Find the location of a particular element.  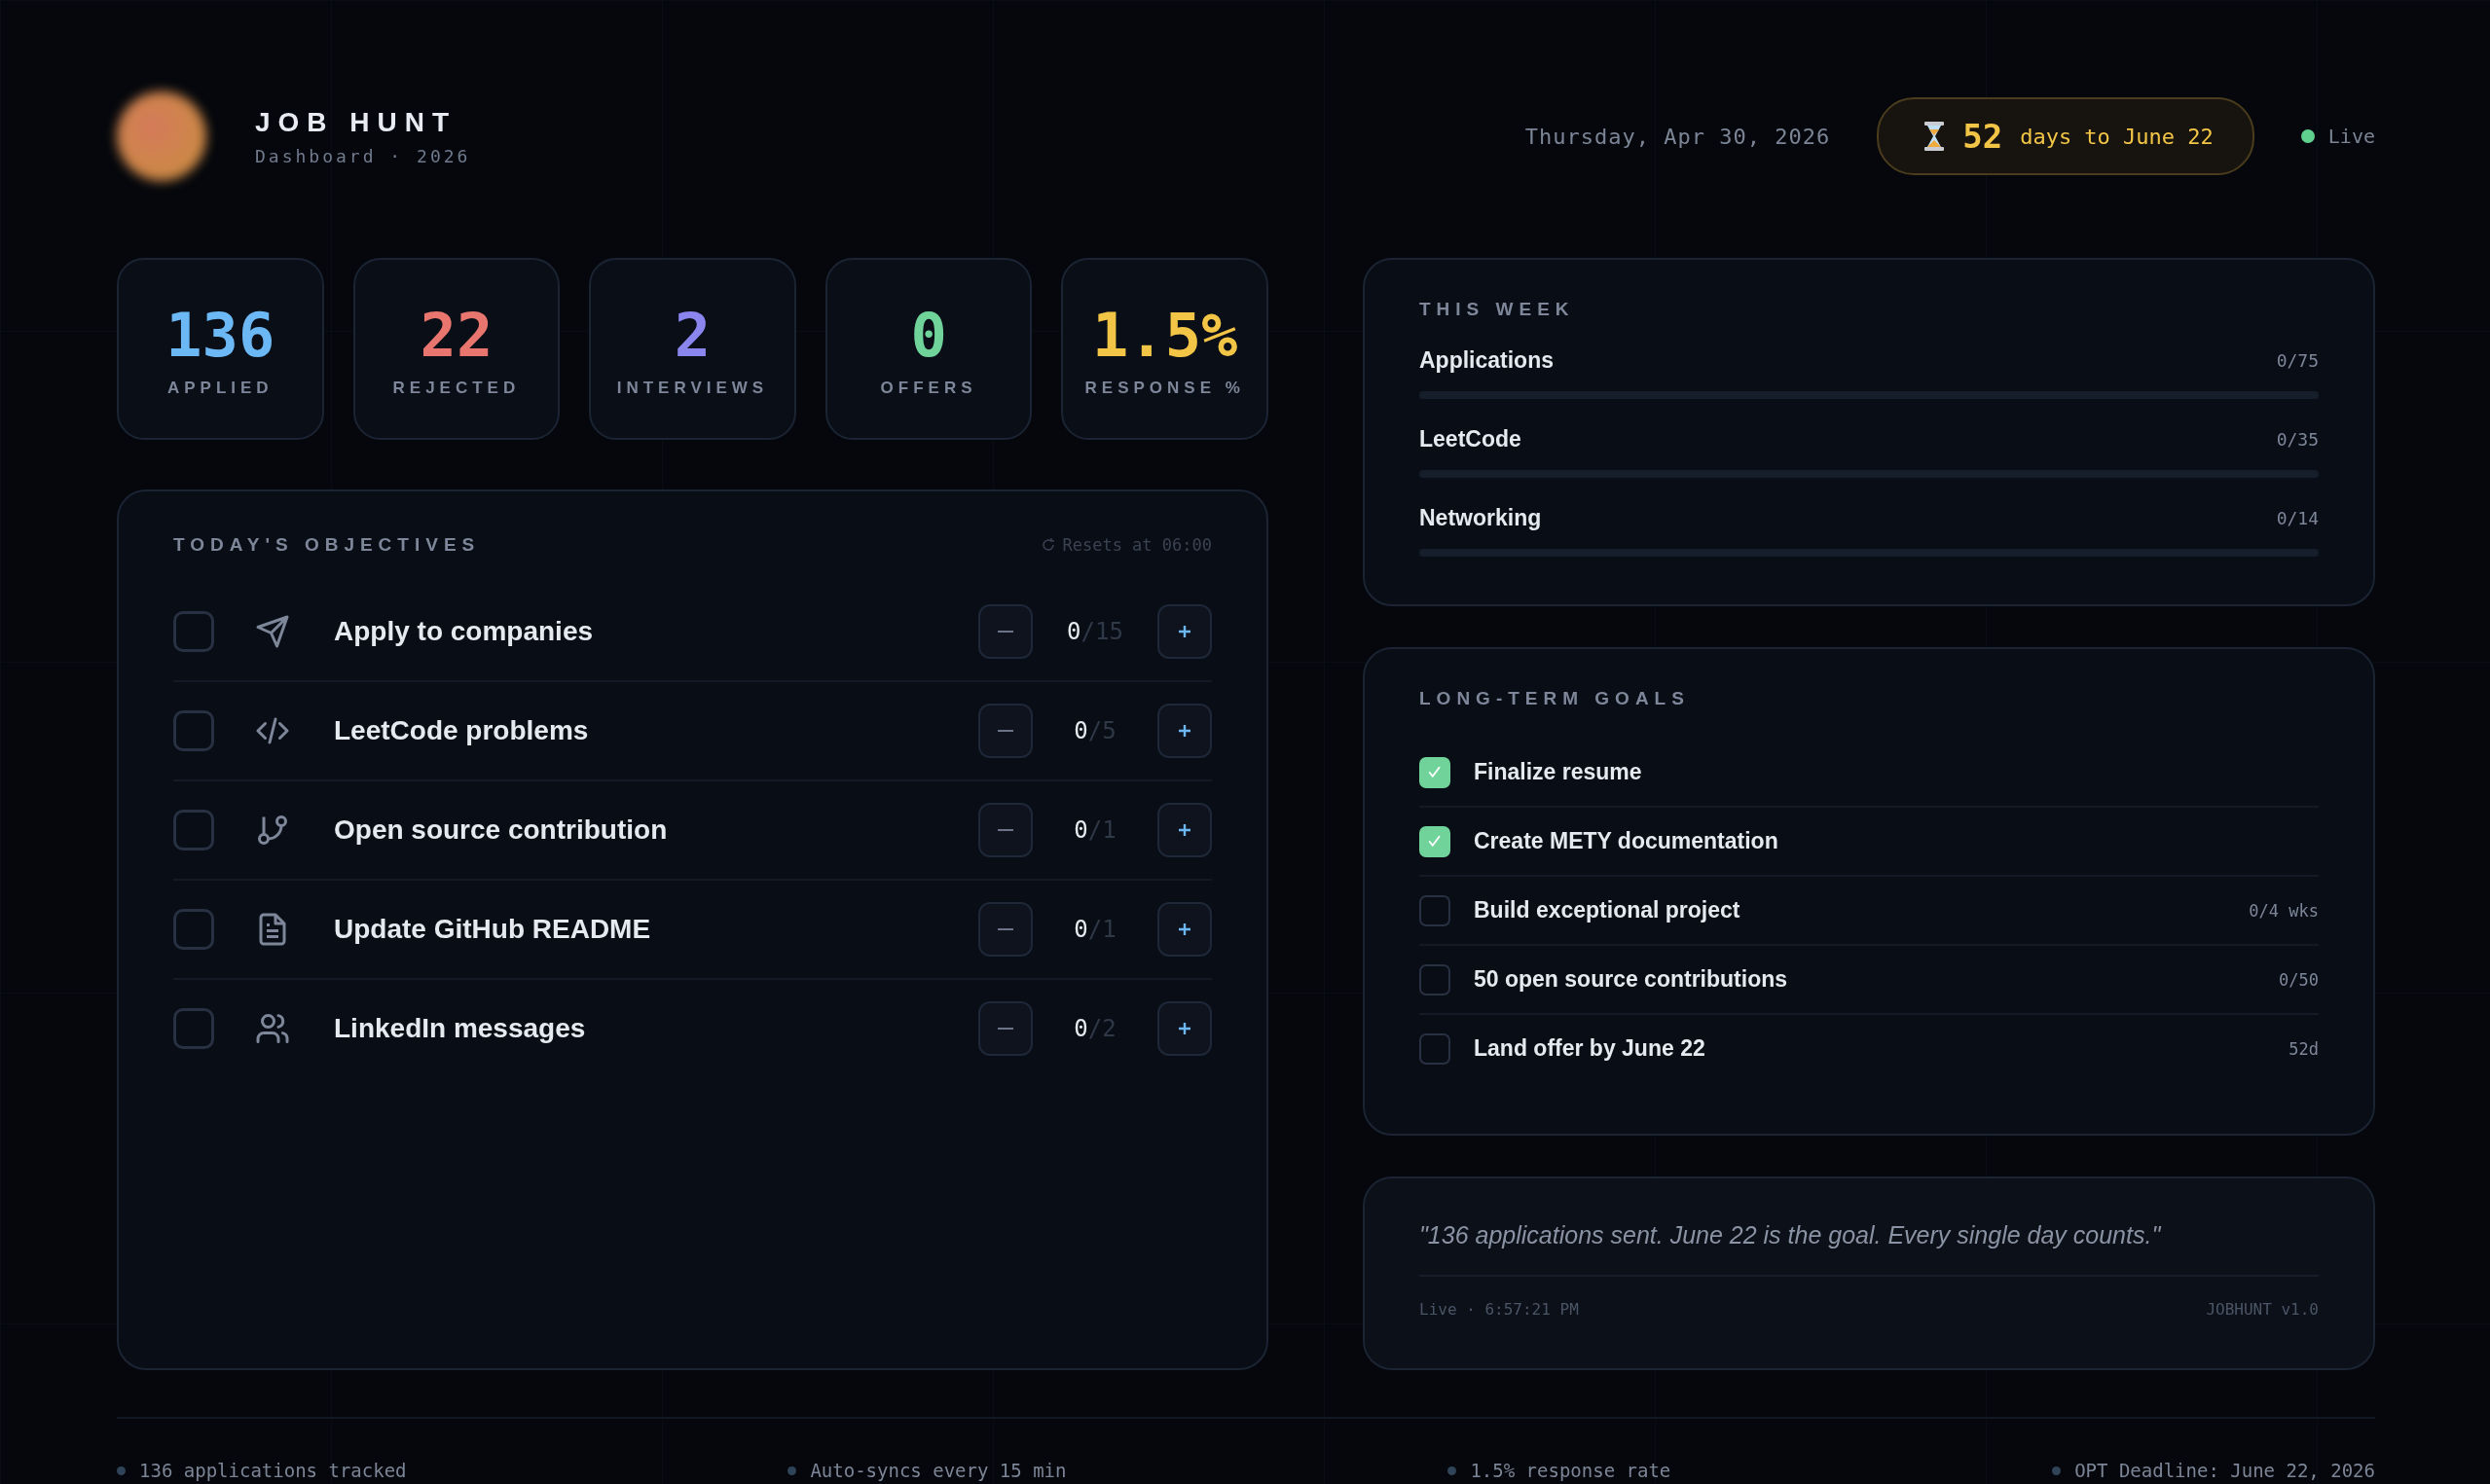

quote-text: "136 applications sent. June 22 is the goal. Every single day counts." is located at coordinates (1869, 1249).